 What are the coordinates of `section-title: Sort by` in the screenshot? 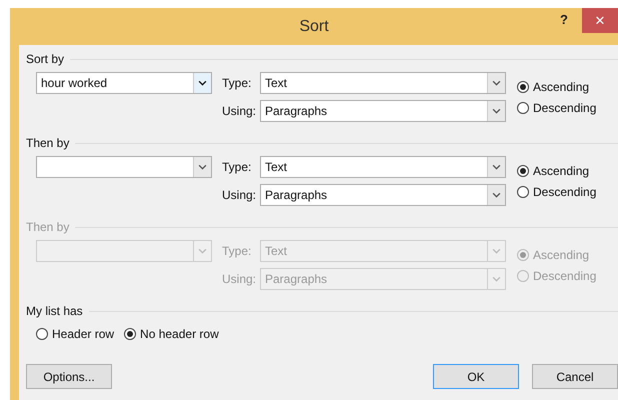 It's located at (45, 59).